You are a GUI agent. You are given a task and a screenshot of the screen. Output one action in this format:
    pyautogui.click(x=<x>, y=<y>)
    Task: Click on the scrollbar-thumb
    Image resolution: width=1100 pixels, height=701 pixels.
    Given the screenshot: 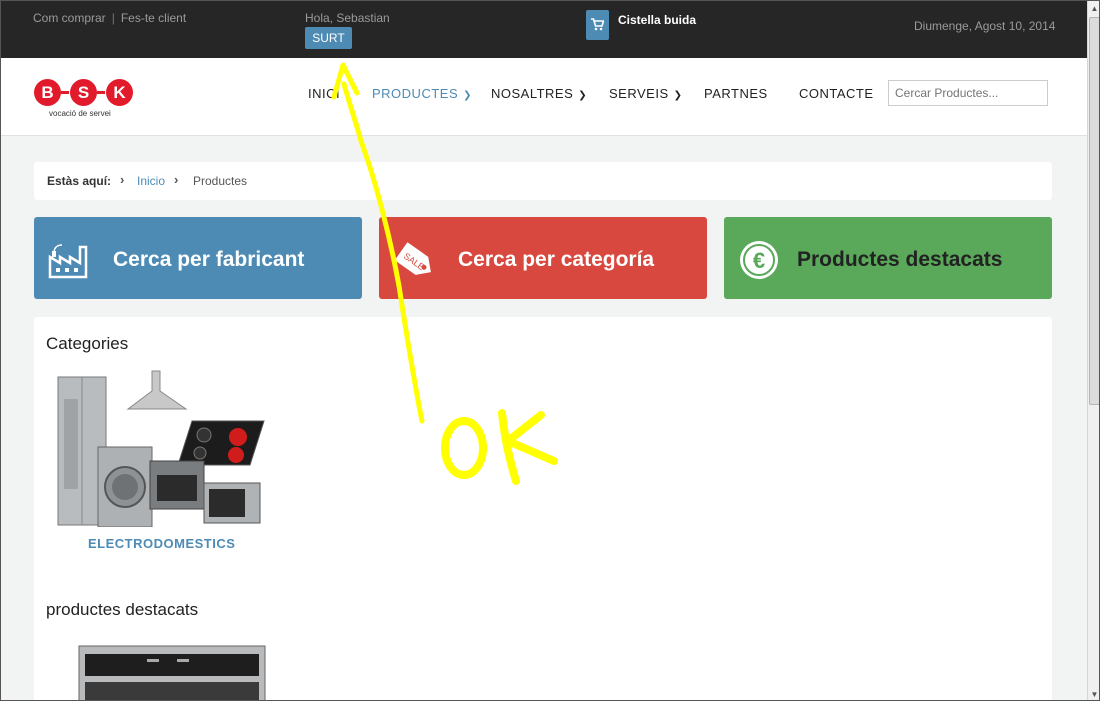 What is the action you would take?
    pyautogui.click(x=1094, y=211)
    